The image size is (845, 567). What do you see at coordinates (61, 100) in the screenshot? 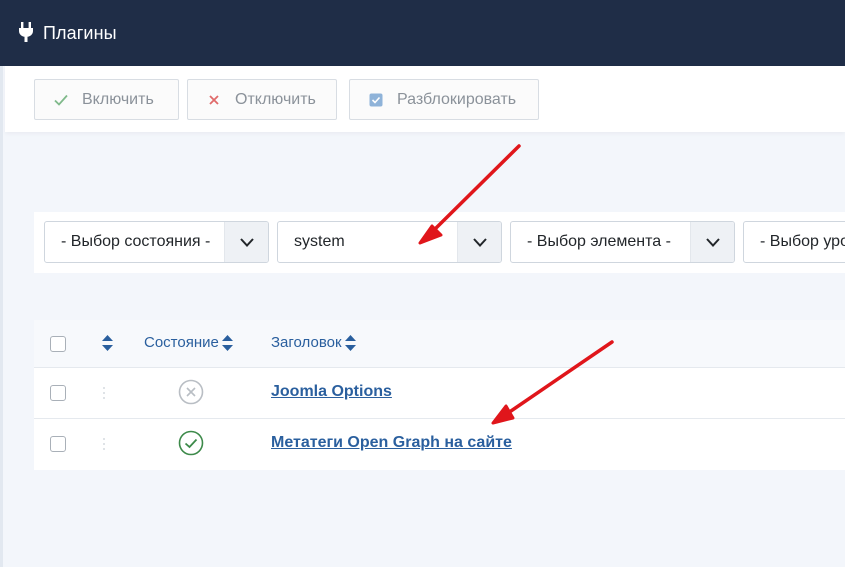
I see `check-icon` at bounding box center [61, 100].